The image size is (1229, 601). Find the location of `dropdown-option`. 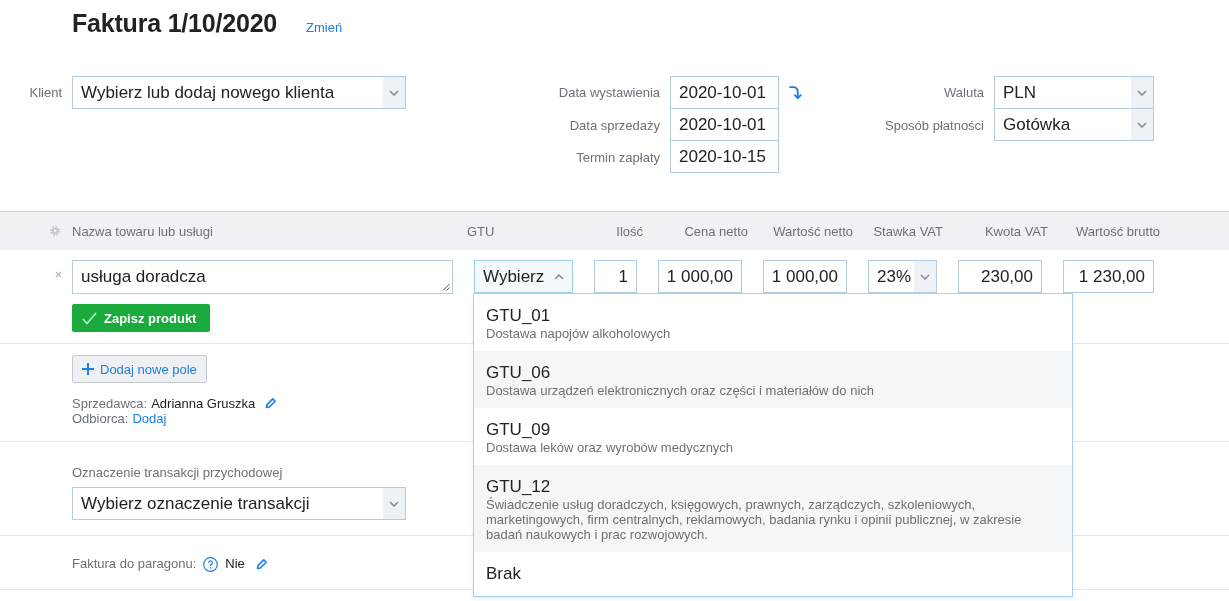

dropdown-option is located at coordinates (773, 508).